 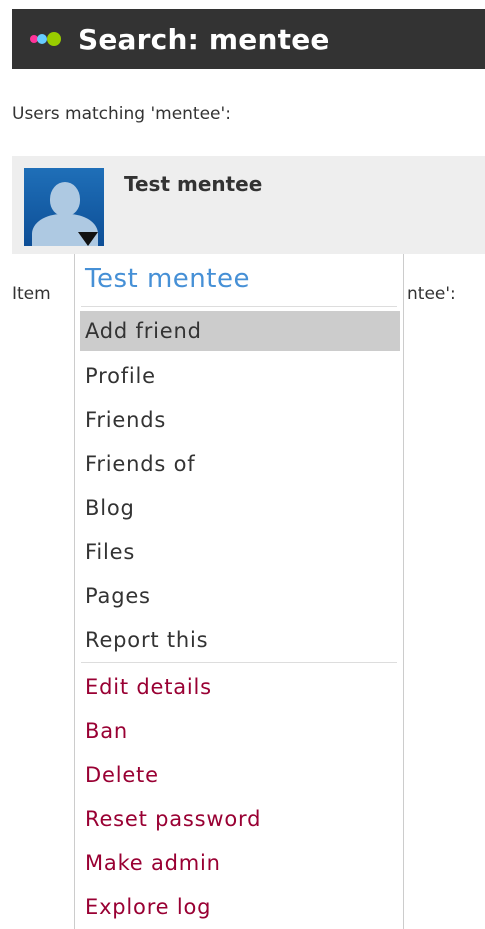 I want to click on menu-divider, so click(x=239, y=306).